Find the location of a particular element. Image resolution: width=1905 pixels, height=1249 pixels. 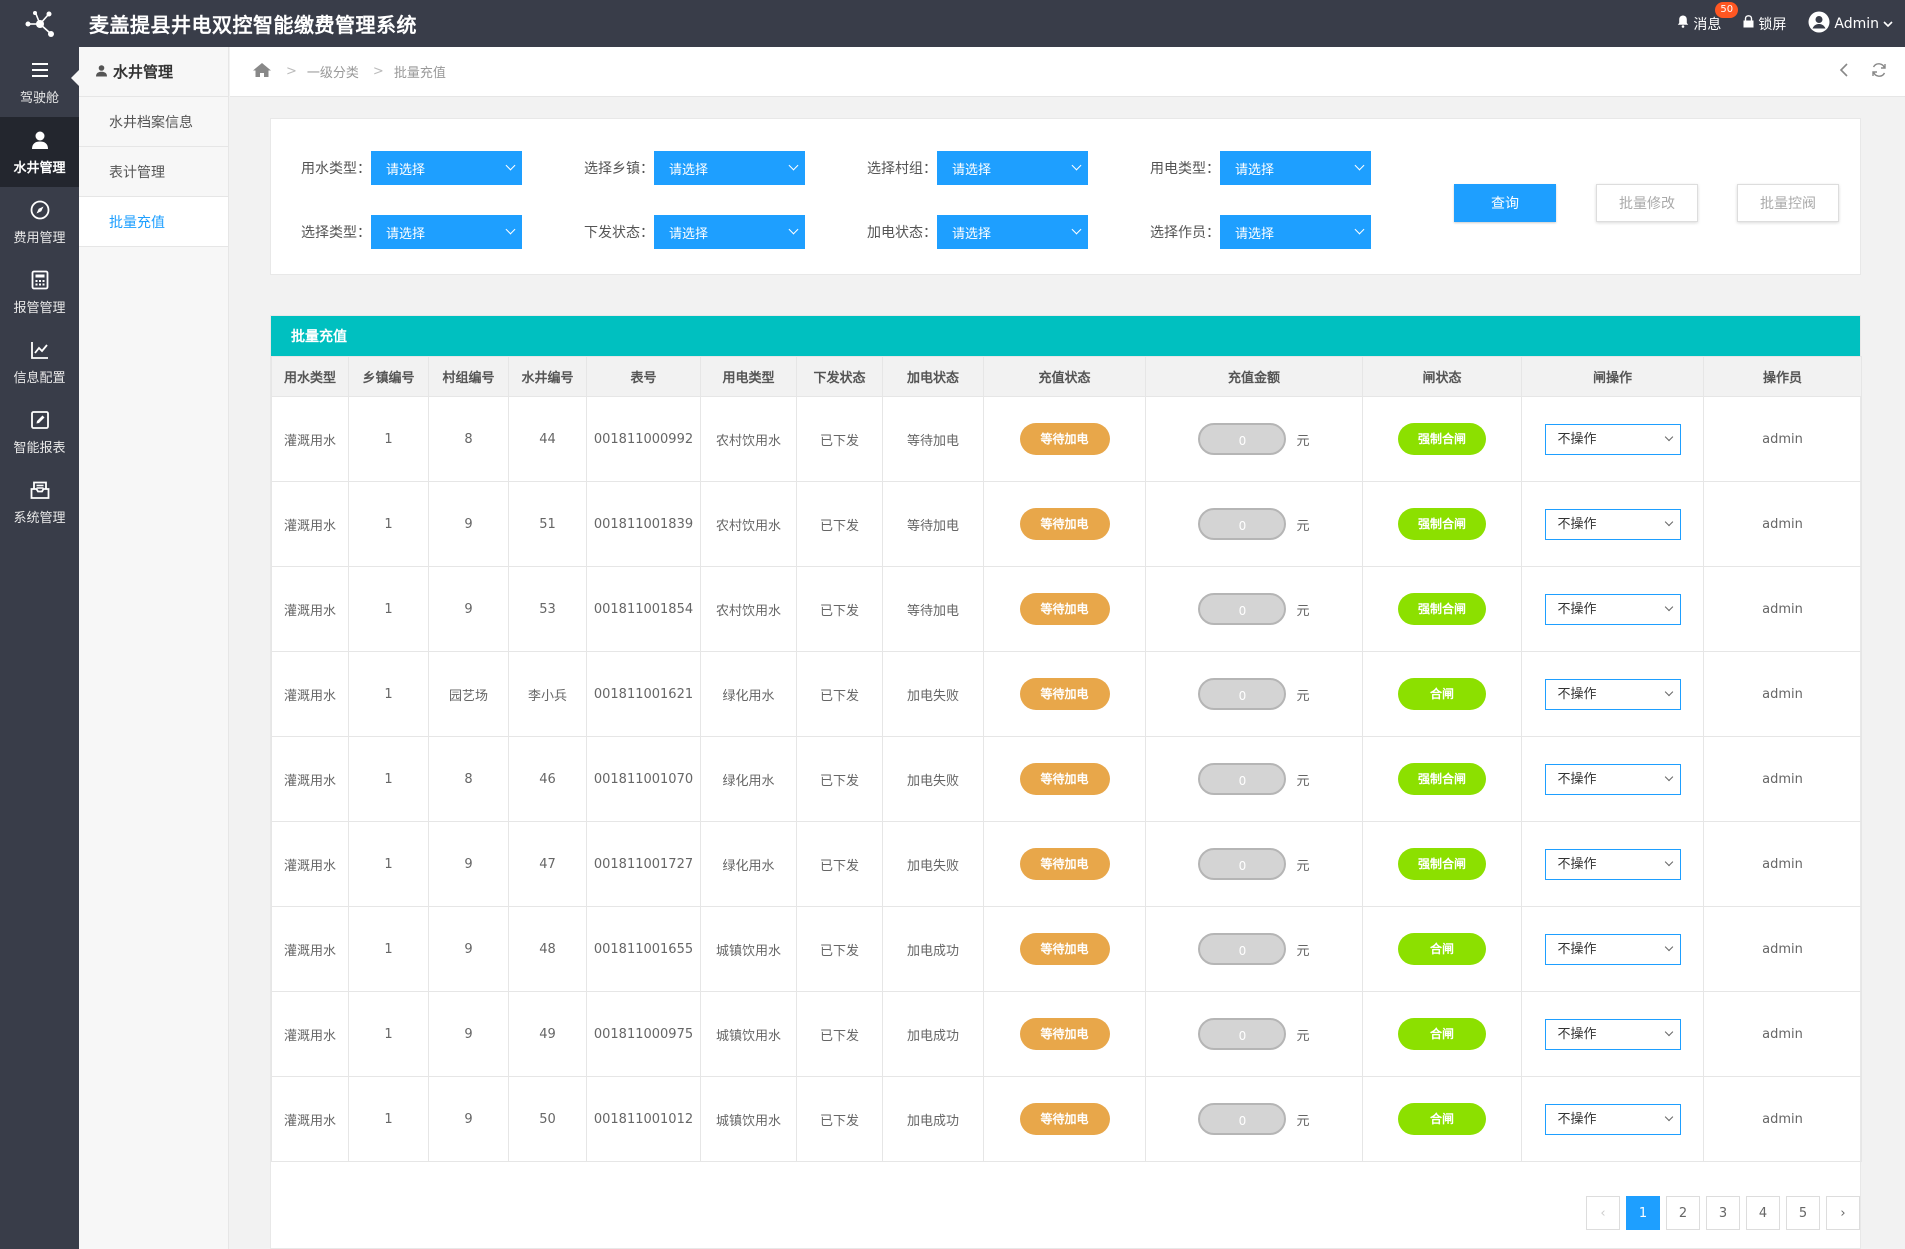

filter-type: 选择类型： 请选择 is located at coordinates (412, 232).